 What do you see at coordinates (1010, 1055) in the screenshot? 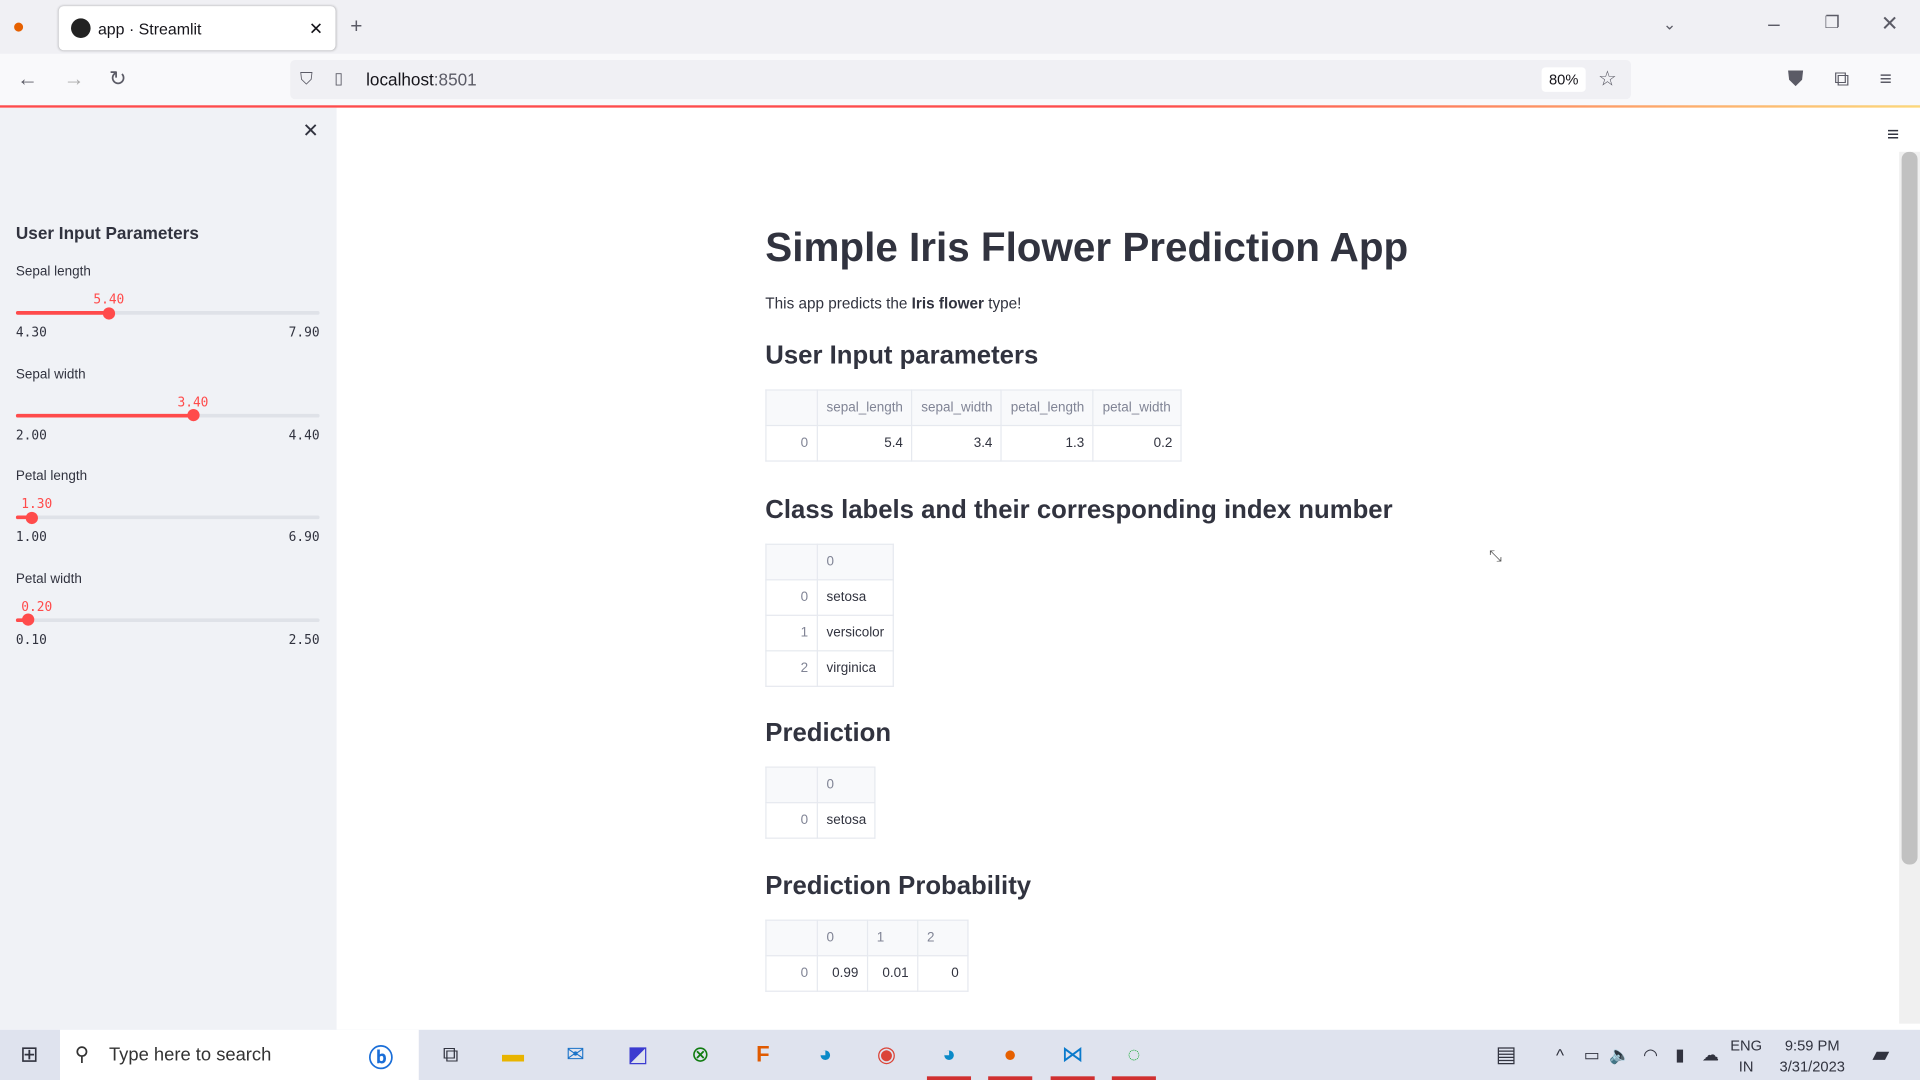
I see `firefox-icon: ●` at bounding box center [1010, 1055].